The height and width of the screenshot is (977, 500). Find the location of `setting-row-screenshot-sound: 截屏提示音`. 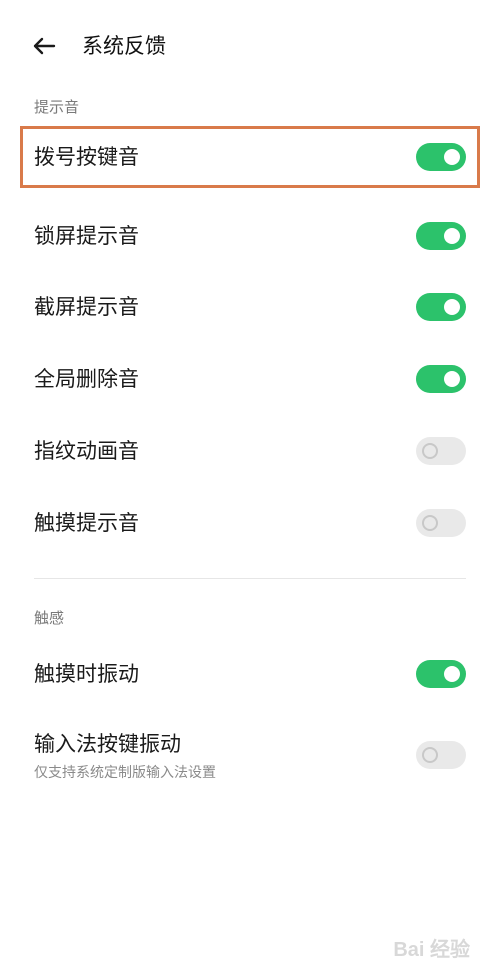

setting-row-screenshot-sound: 截屏提示音 is located at coordinates (250, 307).